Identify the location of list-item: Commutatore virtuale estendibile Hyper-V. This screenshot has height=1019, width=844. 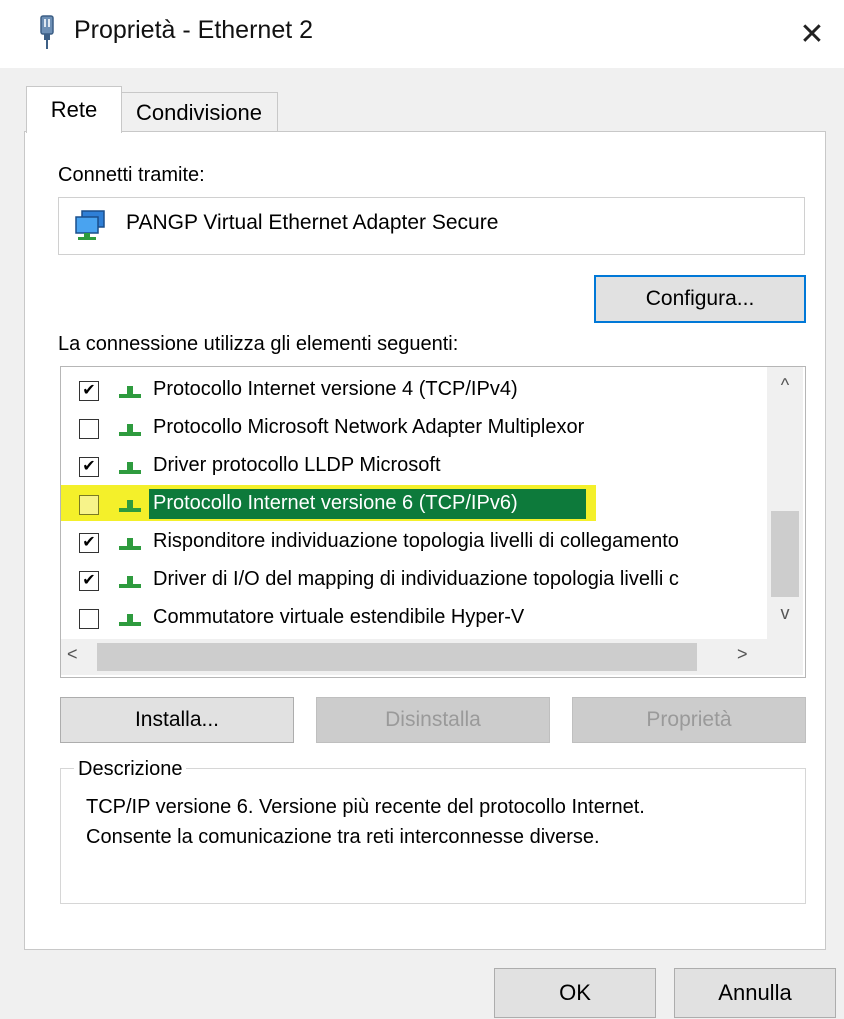
(416, 619).